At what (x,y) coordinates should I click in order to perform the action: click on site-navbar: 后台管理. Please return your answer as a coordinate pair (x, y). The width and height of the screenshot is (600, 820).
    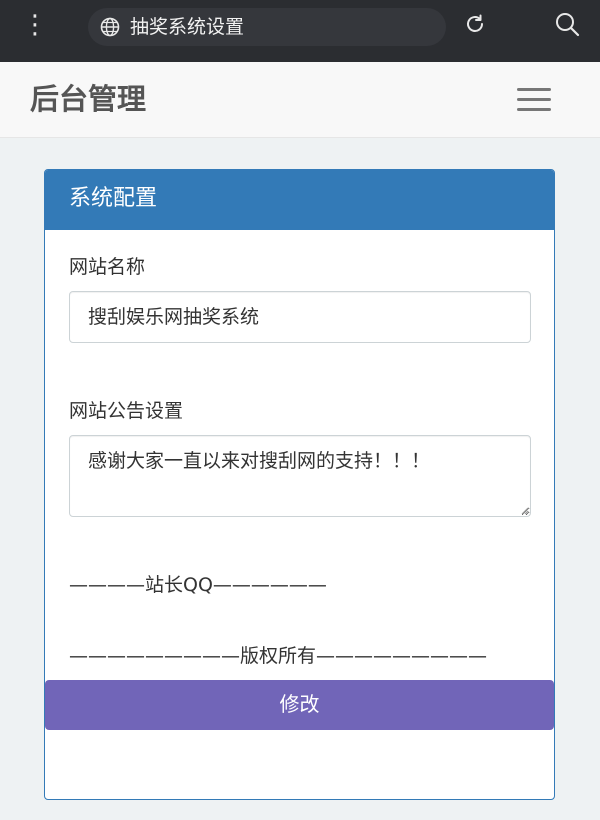
    Looking at the image, I should click on (300, 100).